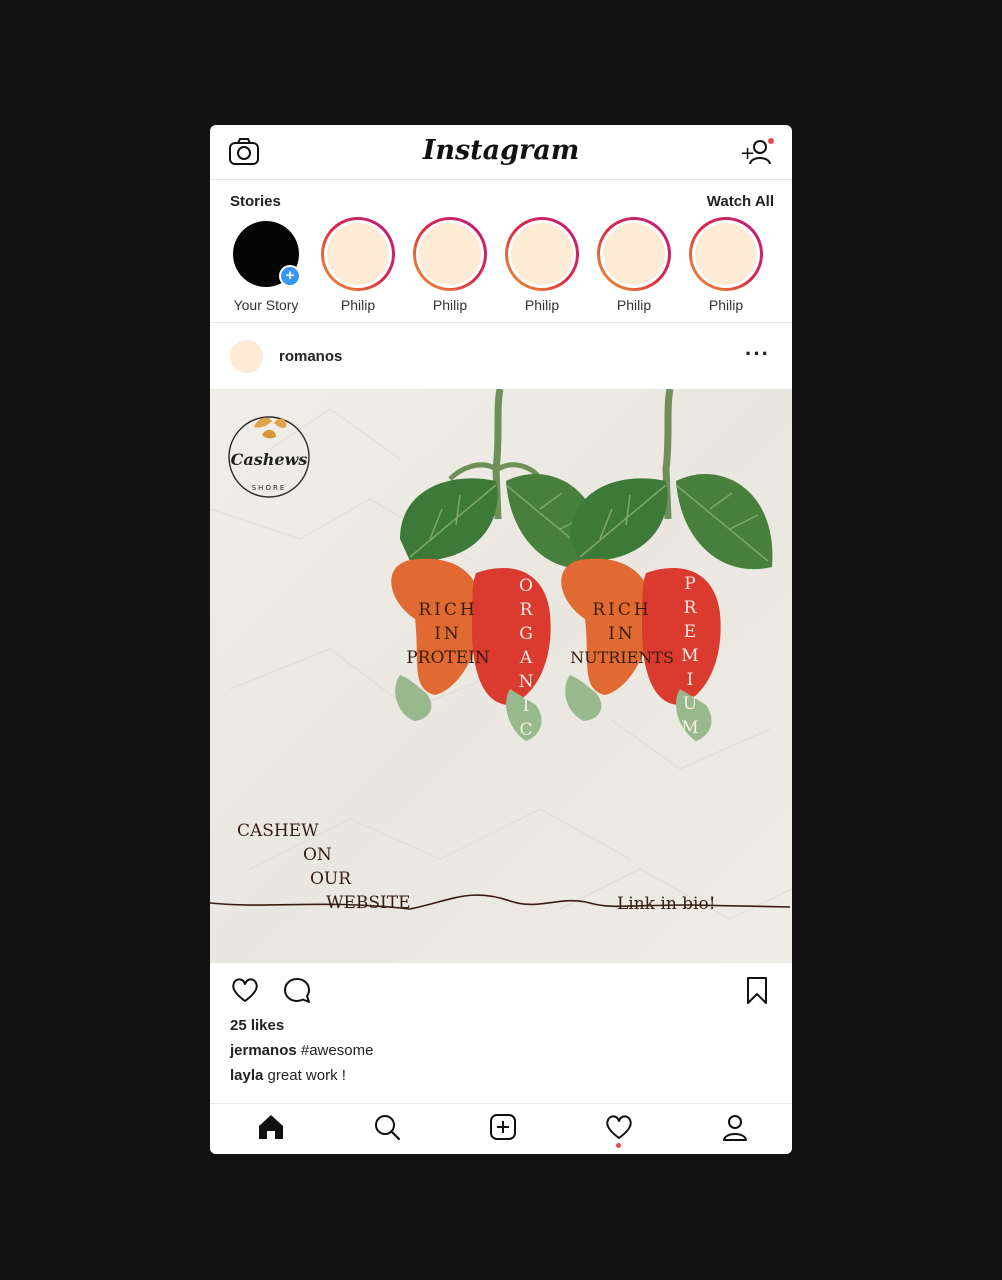  I want to click on own-avatar: +, so click(267, 254).